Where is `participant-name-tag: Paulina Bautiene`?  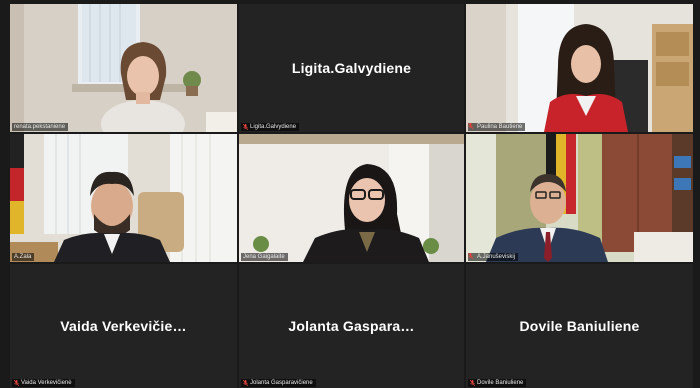
participant-name-tag: Paulina Bautiene is located at coordinates (497, 127).